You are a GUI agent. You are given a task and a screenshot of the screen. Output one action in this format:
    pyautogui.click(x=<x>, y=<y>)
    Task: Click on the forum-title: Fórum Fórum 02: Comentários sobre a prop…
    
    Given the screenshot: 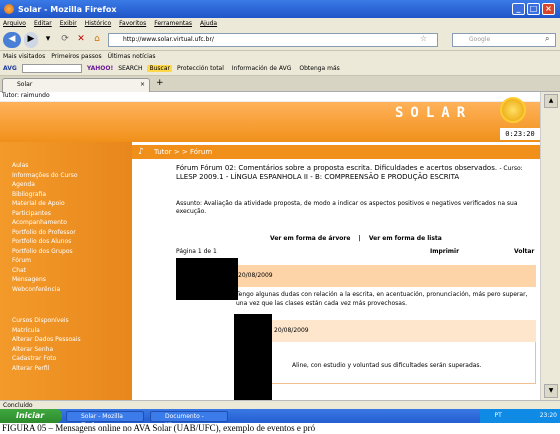 What is the action you would take?
    pyautogui.click(x=337, y=168)
    